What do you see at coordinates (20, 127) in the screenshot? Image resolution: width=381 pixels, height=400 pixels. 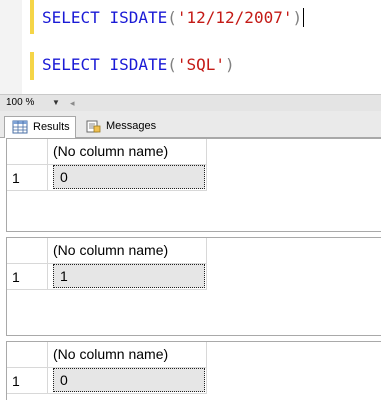 I see `grid-icon` at bounding box center [20, 127].